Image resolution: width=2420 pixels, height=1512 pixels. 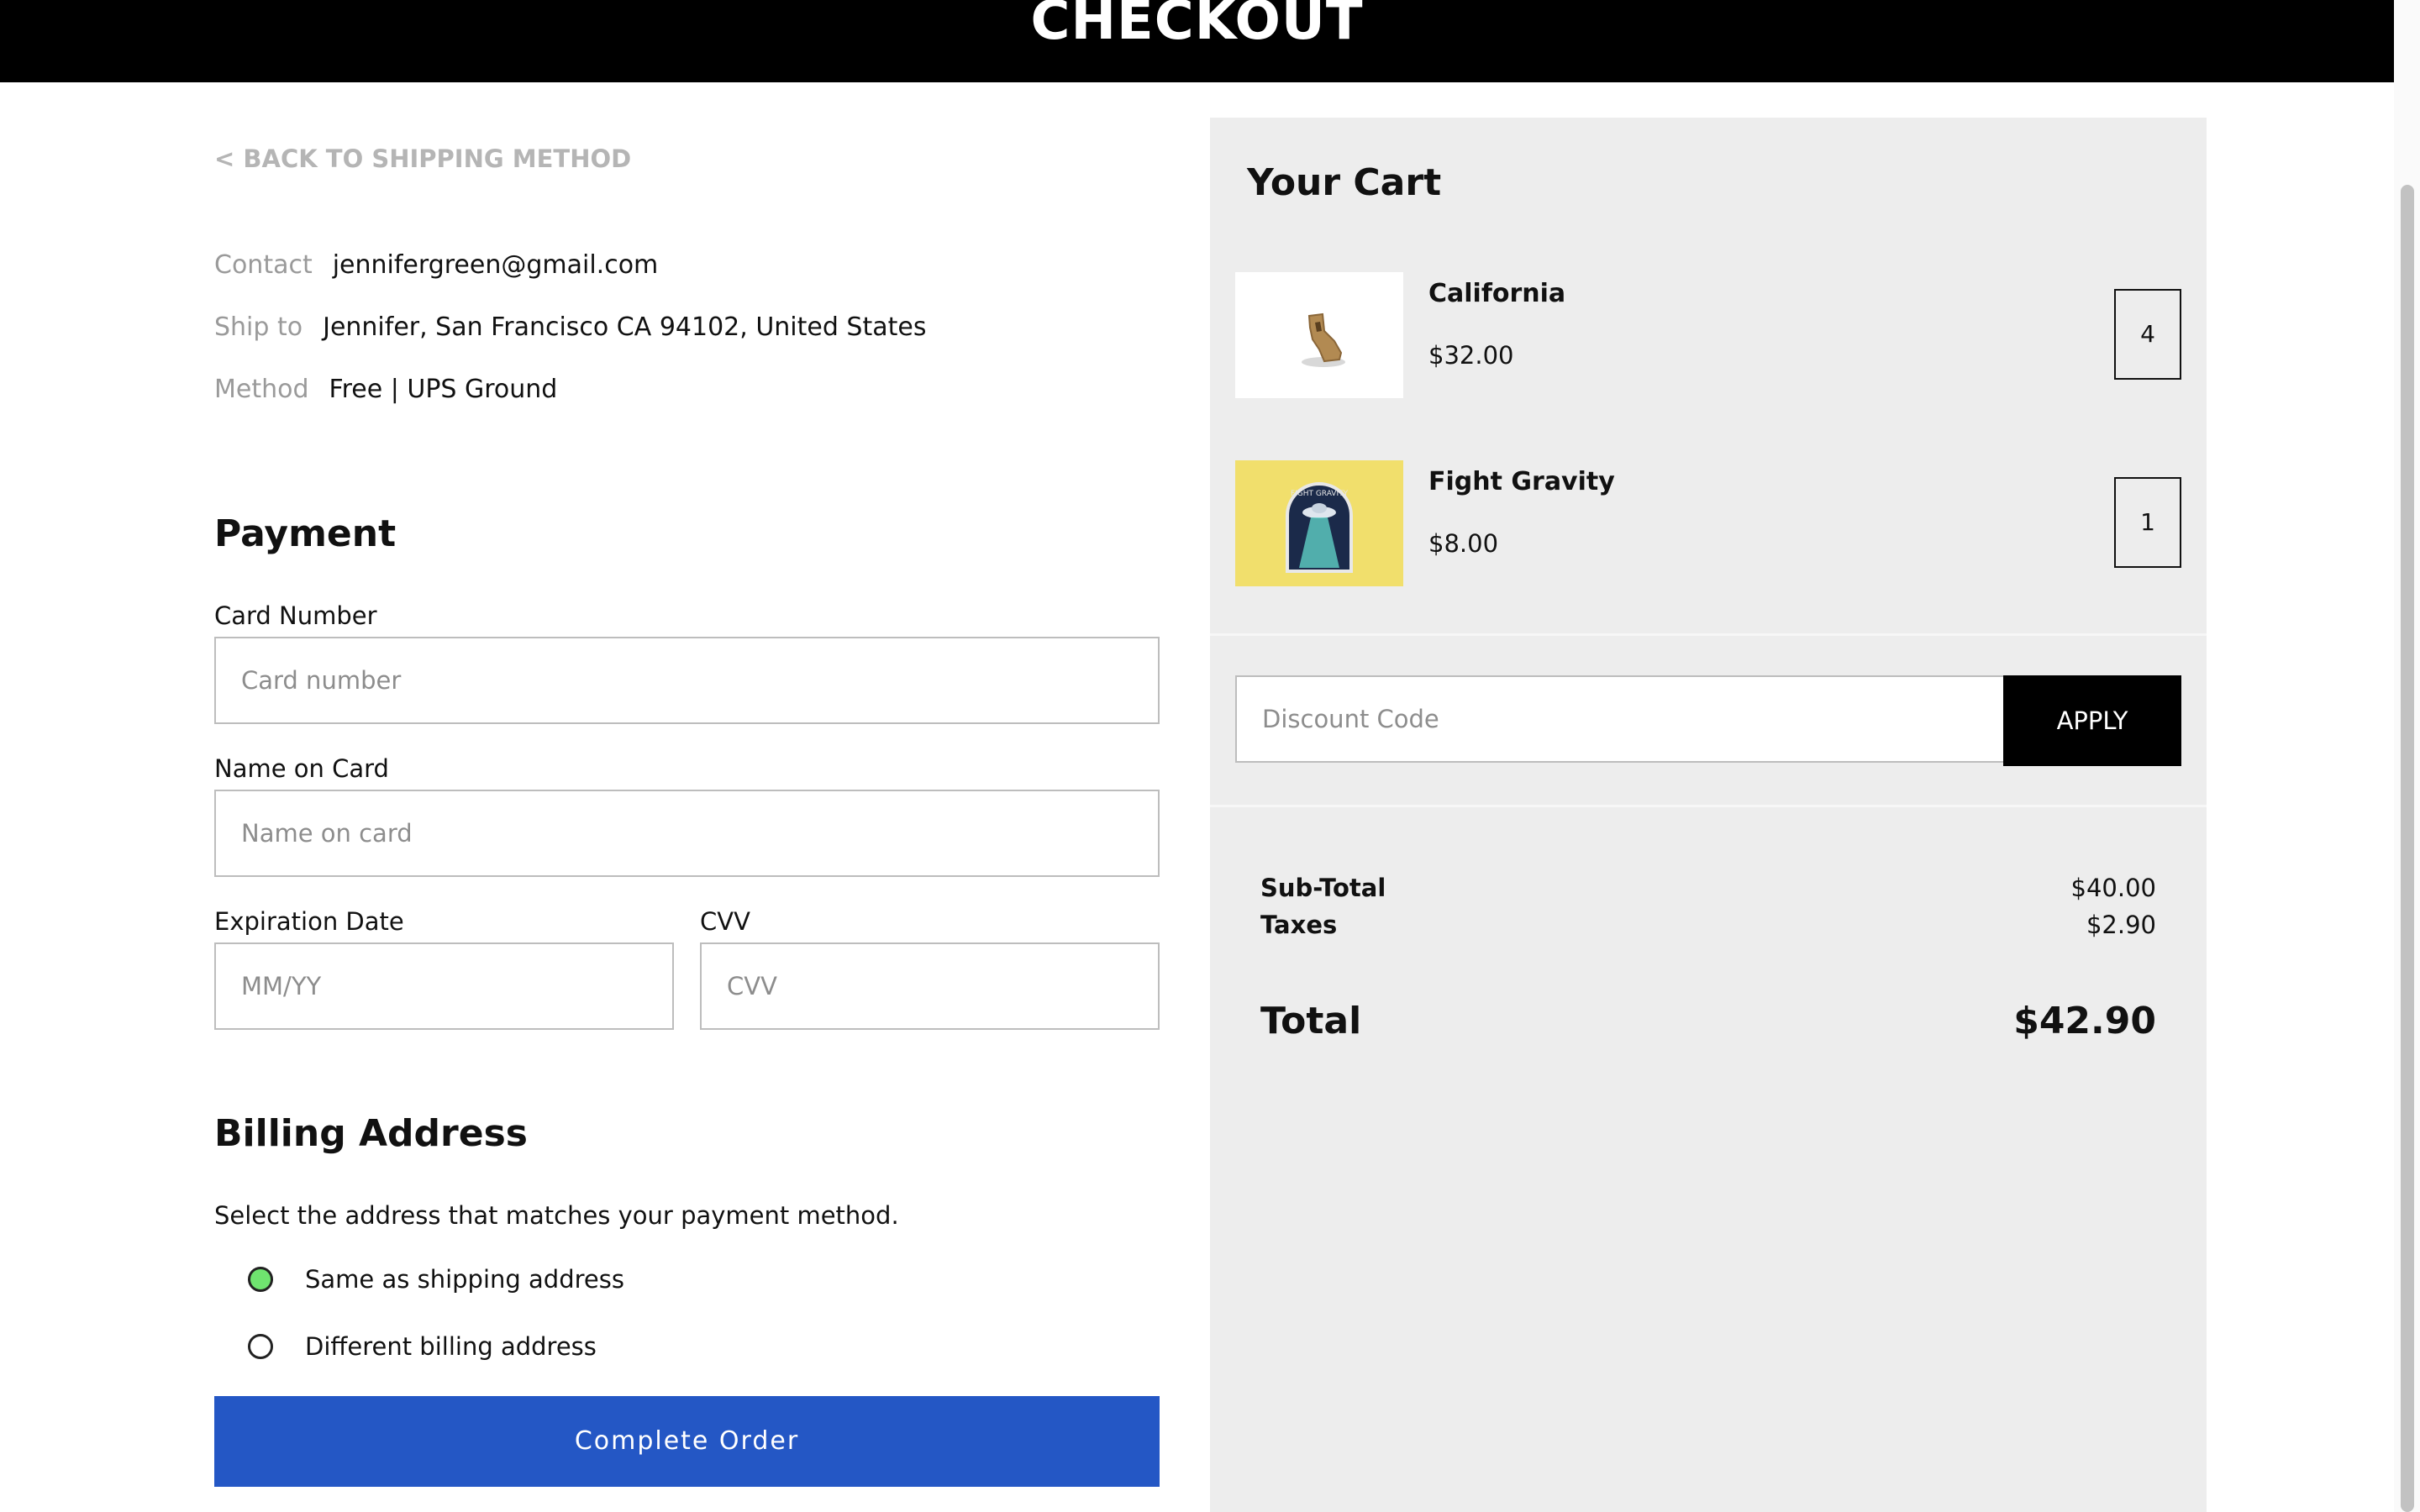 What do you see at coordinates (2147, 522) in the screenshot?
I see `quantity-box: 1` at bounding box center [2147, 522].